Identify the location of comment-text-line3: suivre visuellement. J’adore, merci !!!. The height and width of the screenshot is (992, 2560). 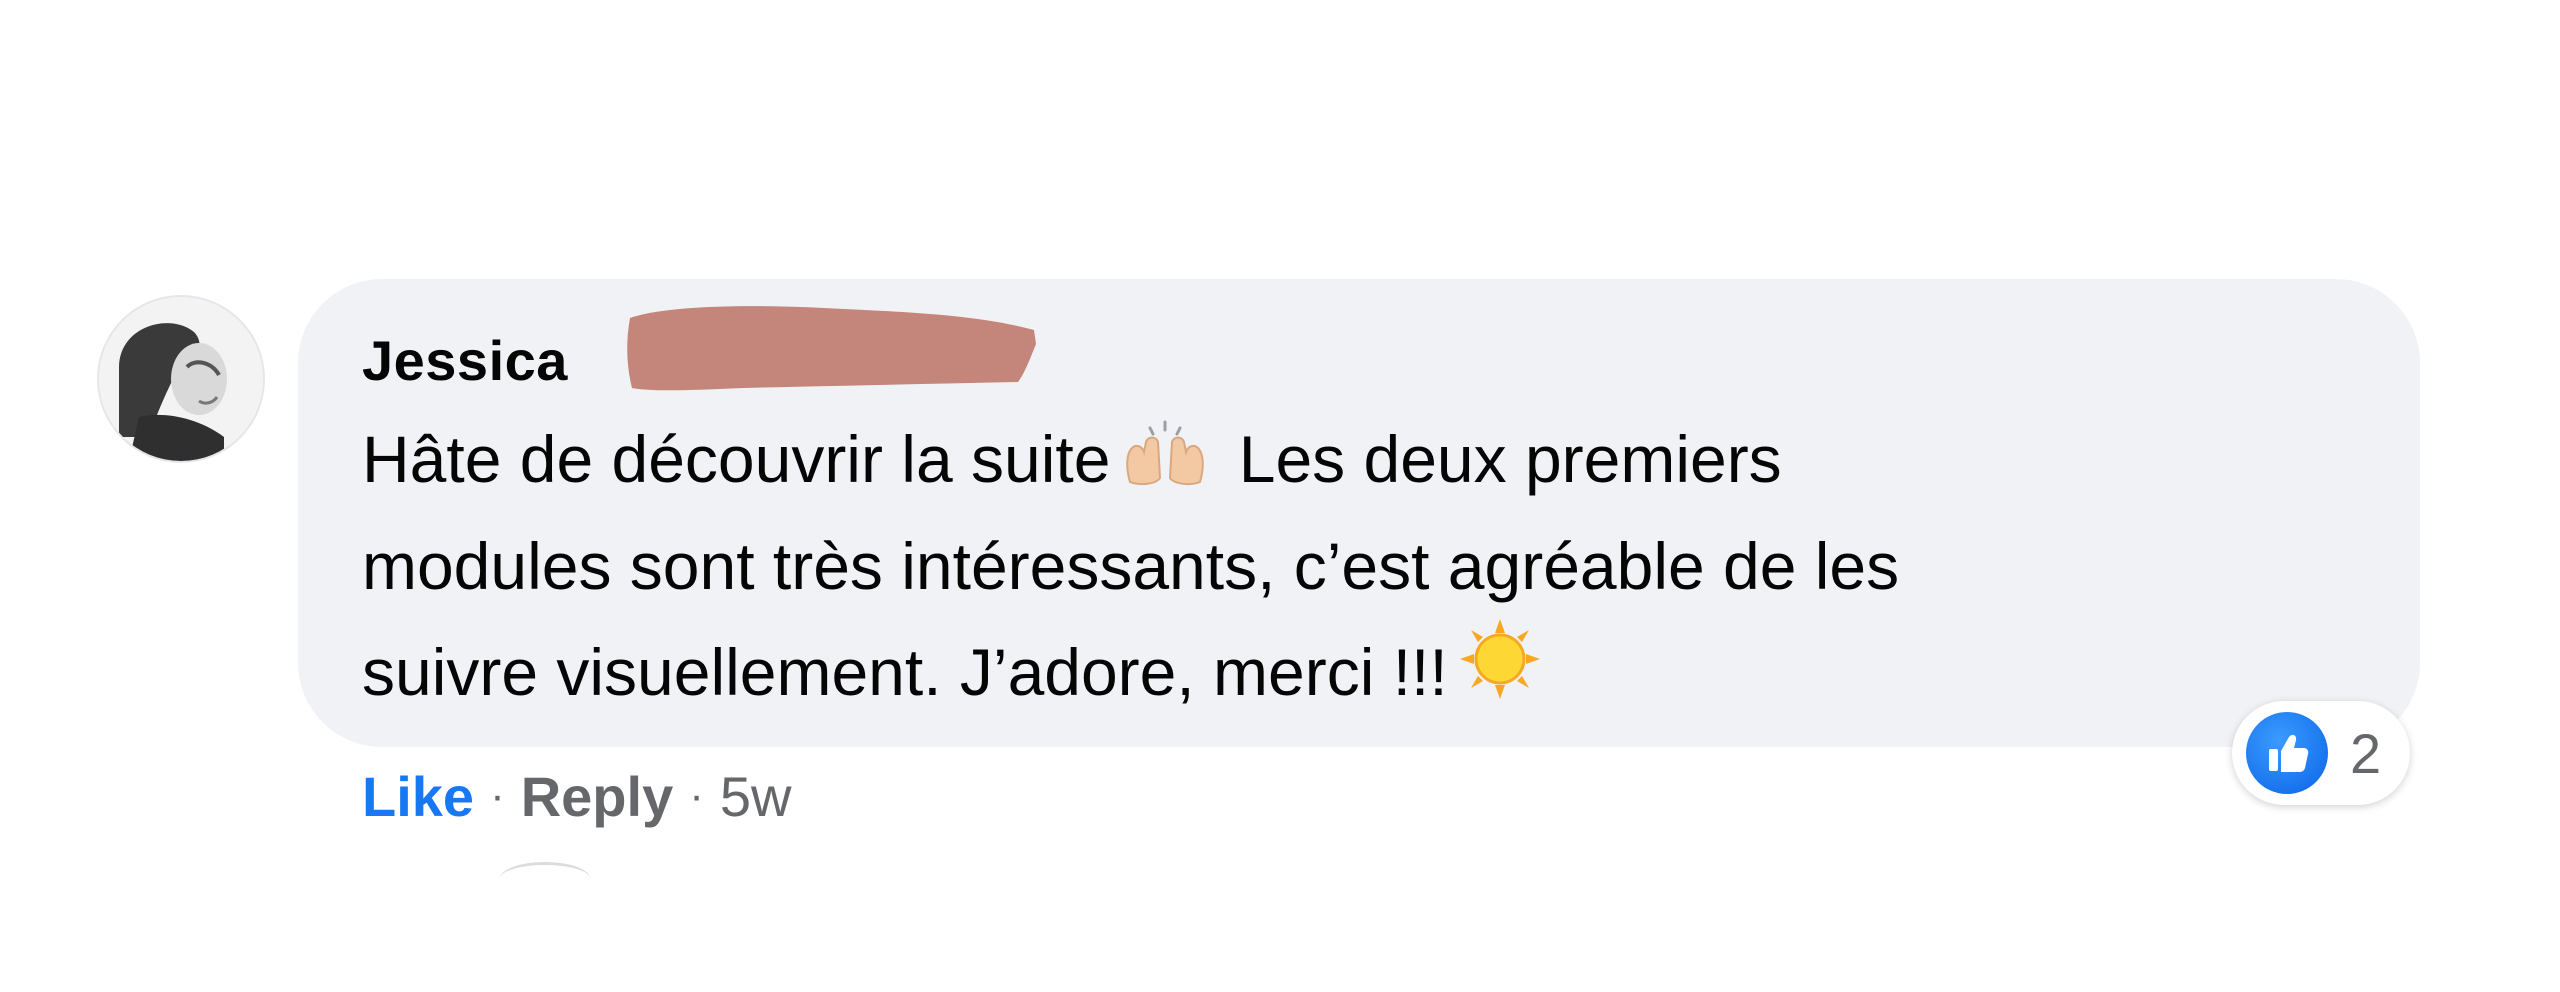
(905, 672).